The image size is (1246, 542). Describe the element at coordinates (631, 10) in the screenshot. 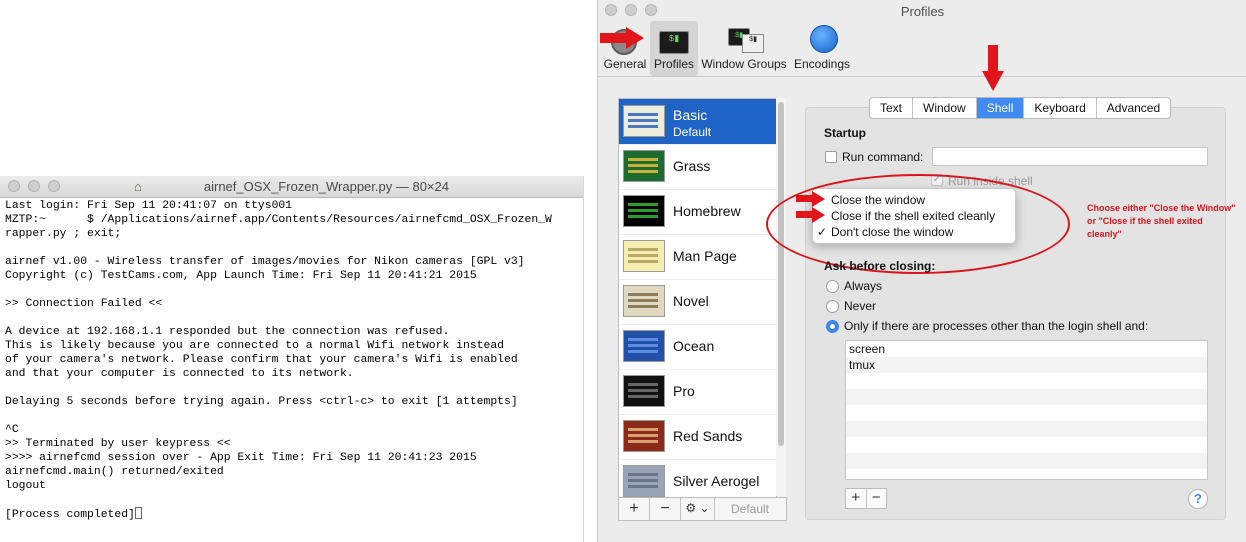

I see `prefs-minimize-button` at that location.